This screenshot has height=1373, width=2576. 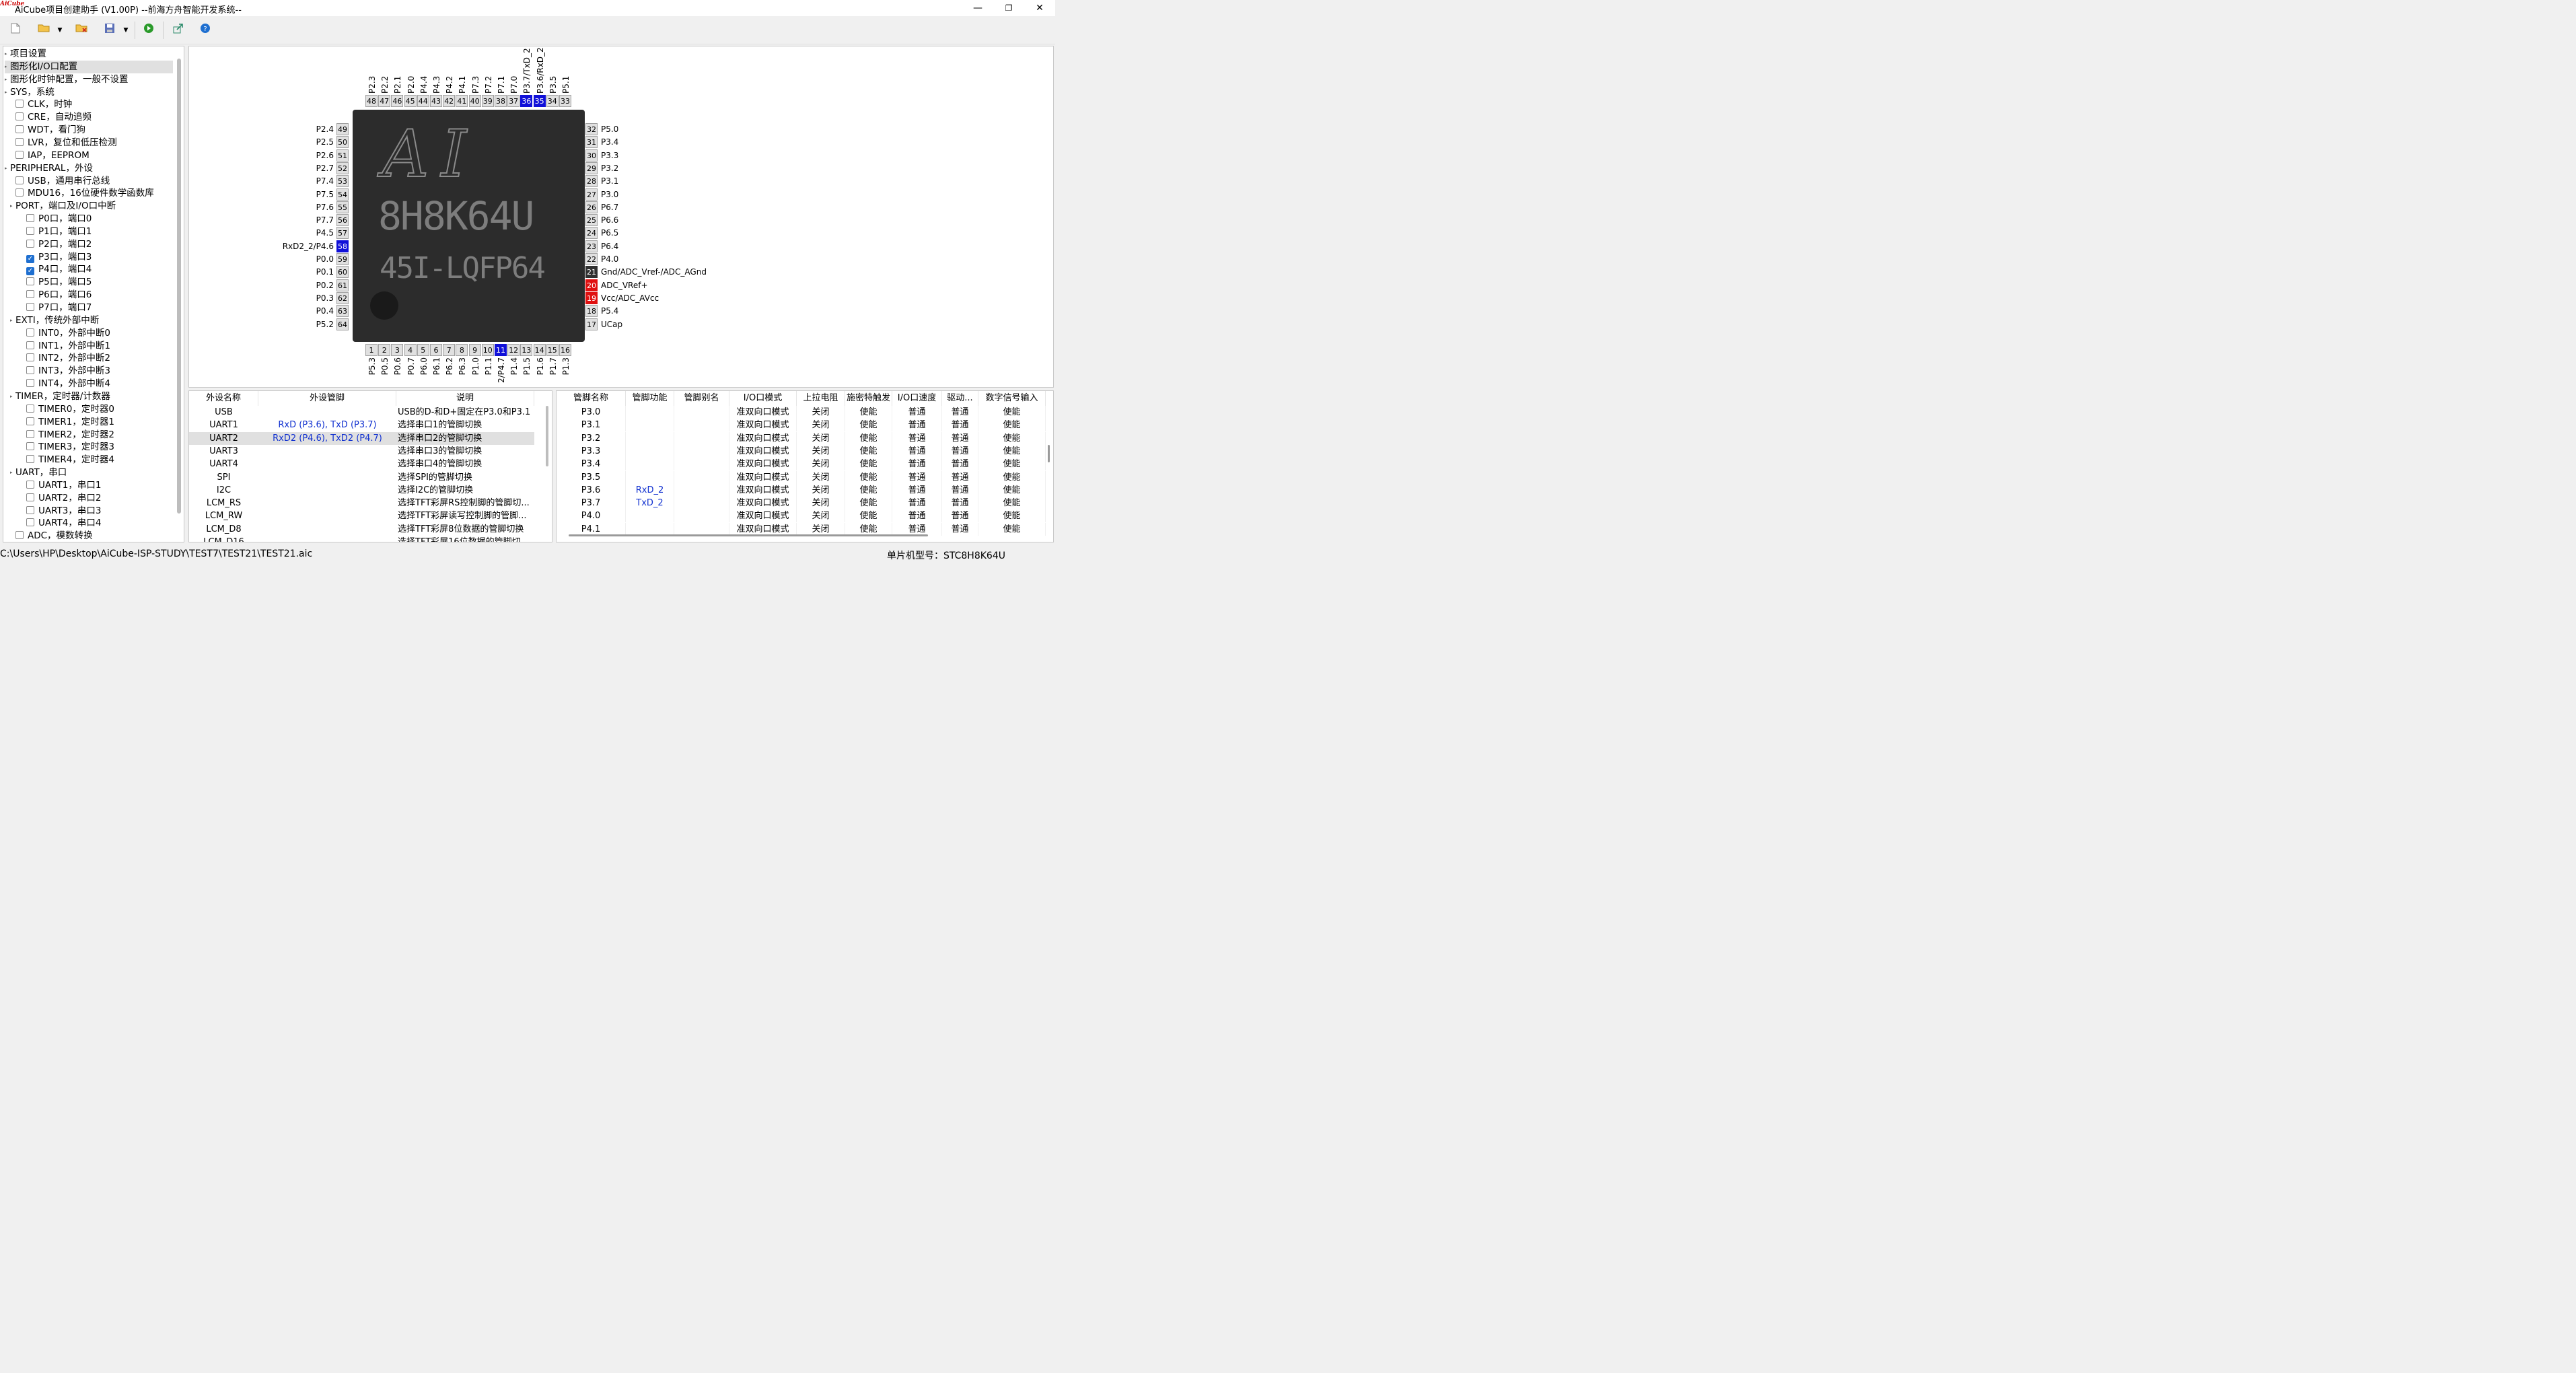 I want to click on table-row: P3.1 准双向口模式 关闭 使能 普通 普通 使能, so click(x=801, y=425).